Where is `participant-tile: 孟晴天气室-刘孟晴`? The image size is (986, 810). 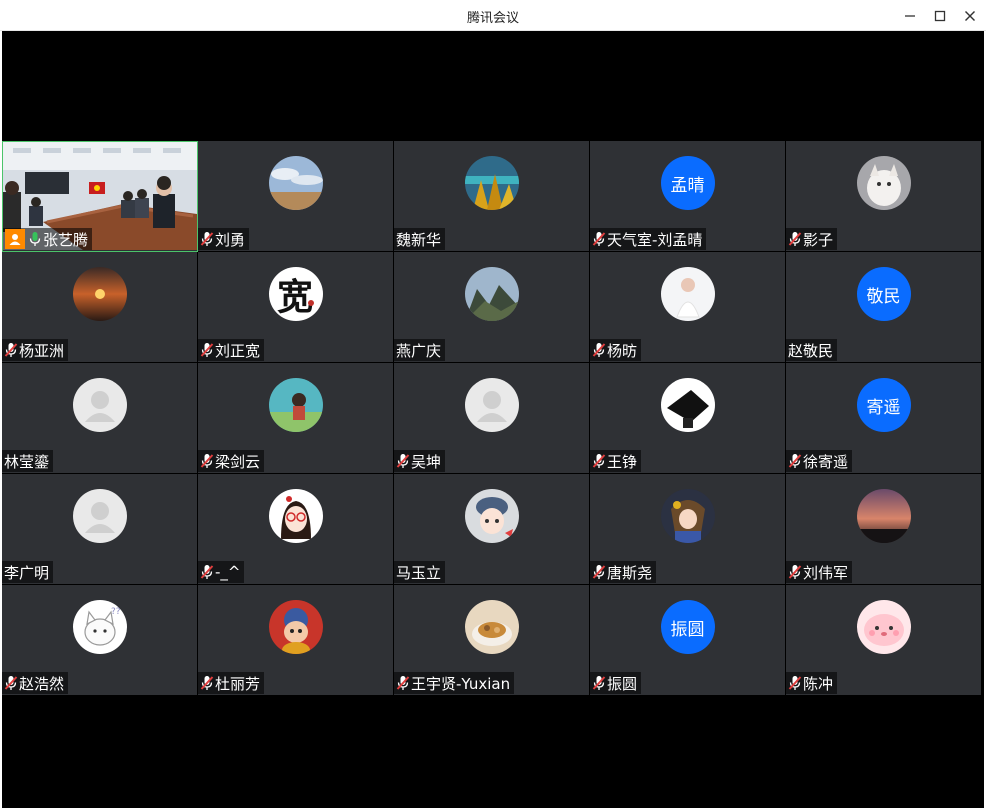 participant-tile: 孟晴天气室-刘孟晴 is located at coordinates (688, 196).